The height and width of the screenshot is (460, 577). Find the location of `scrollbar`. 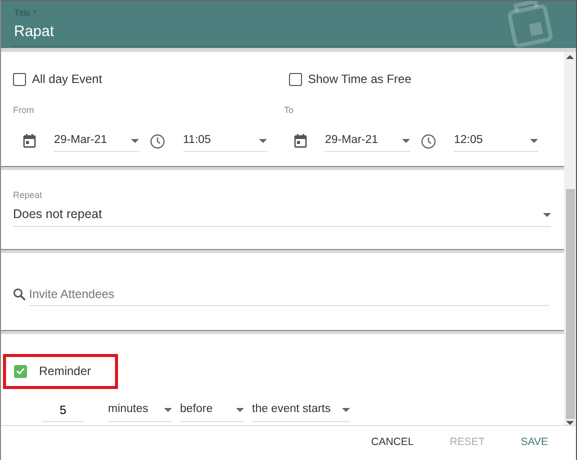

scrollbar is located at coordinates (570, 238).